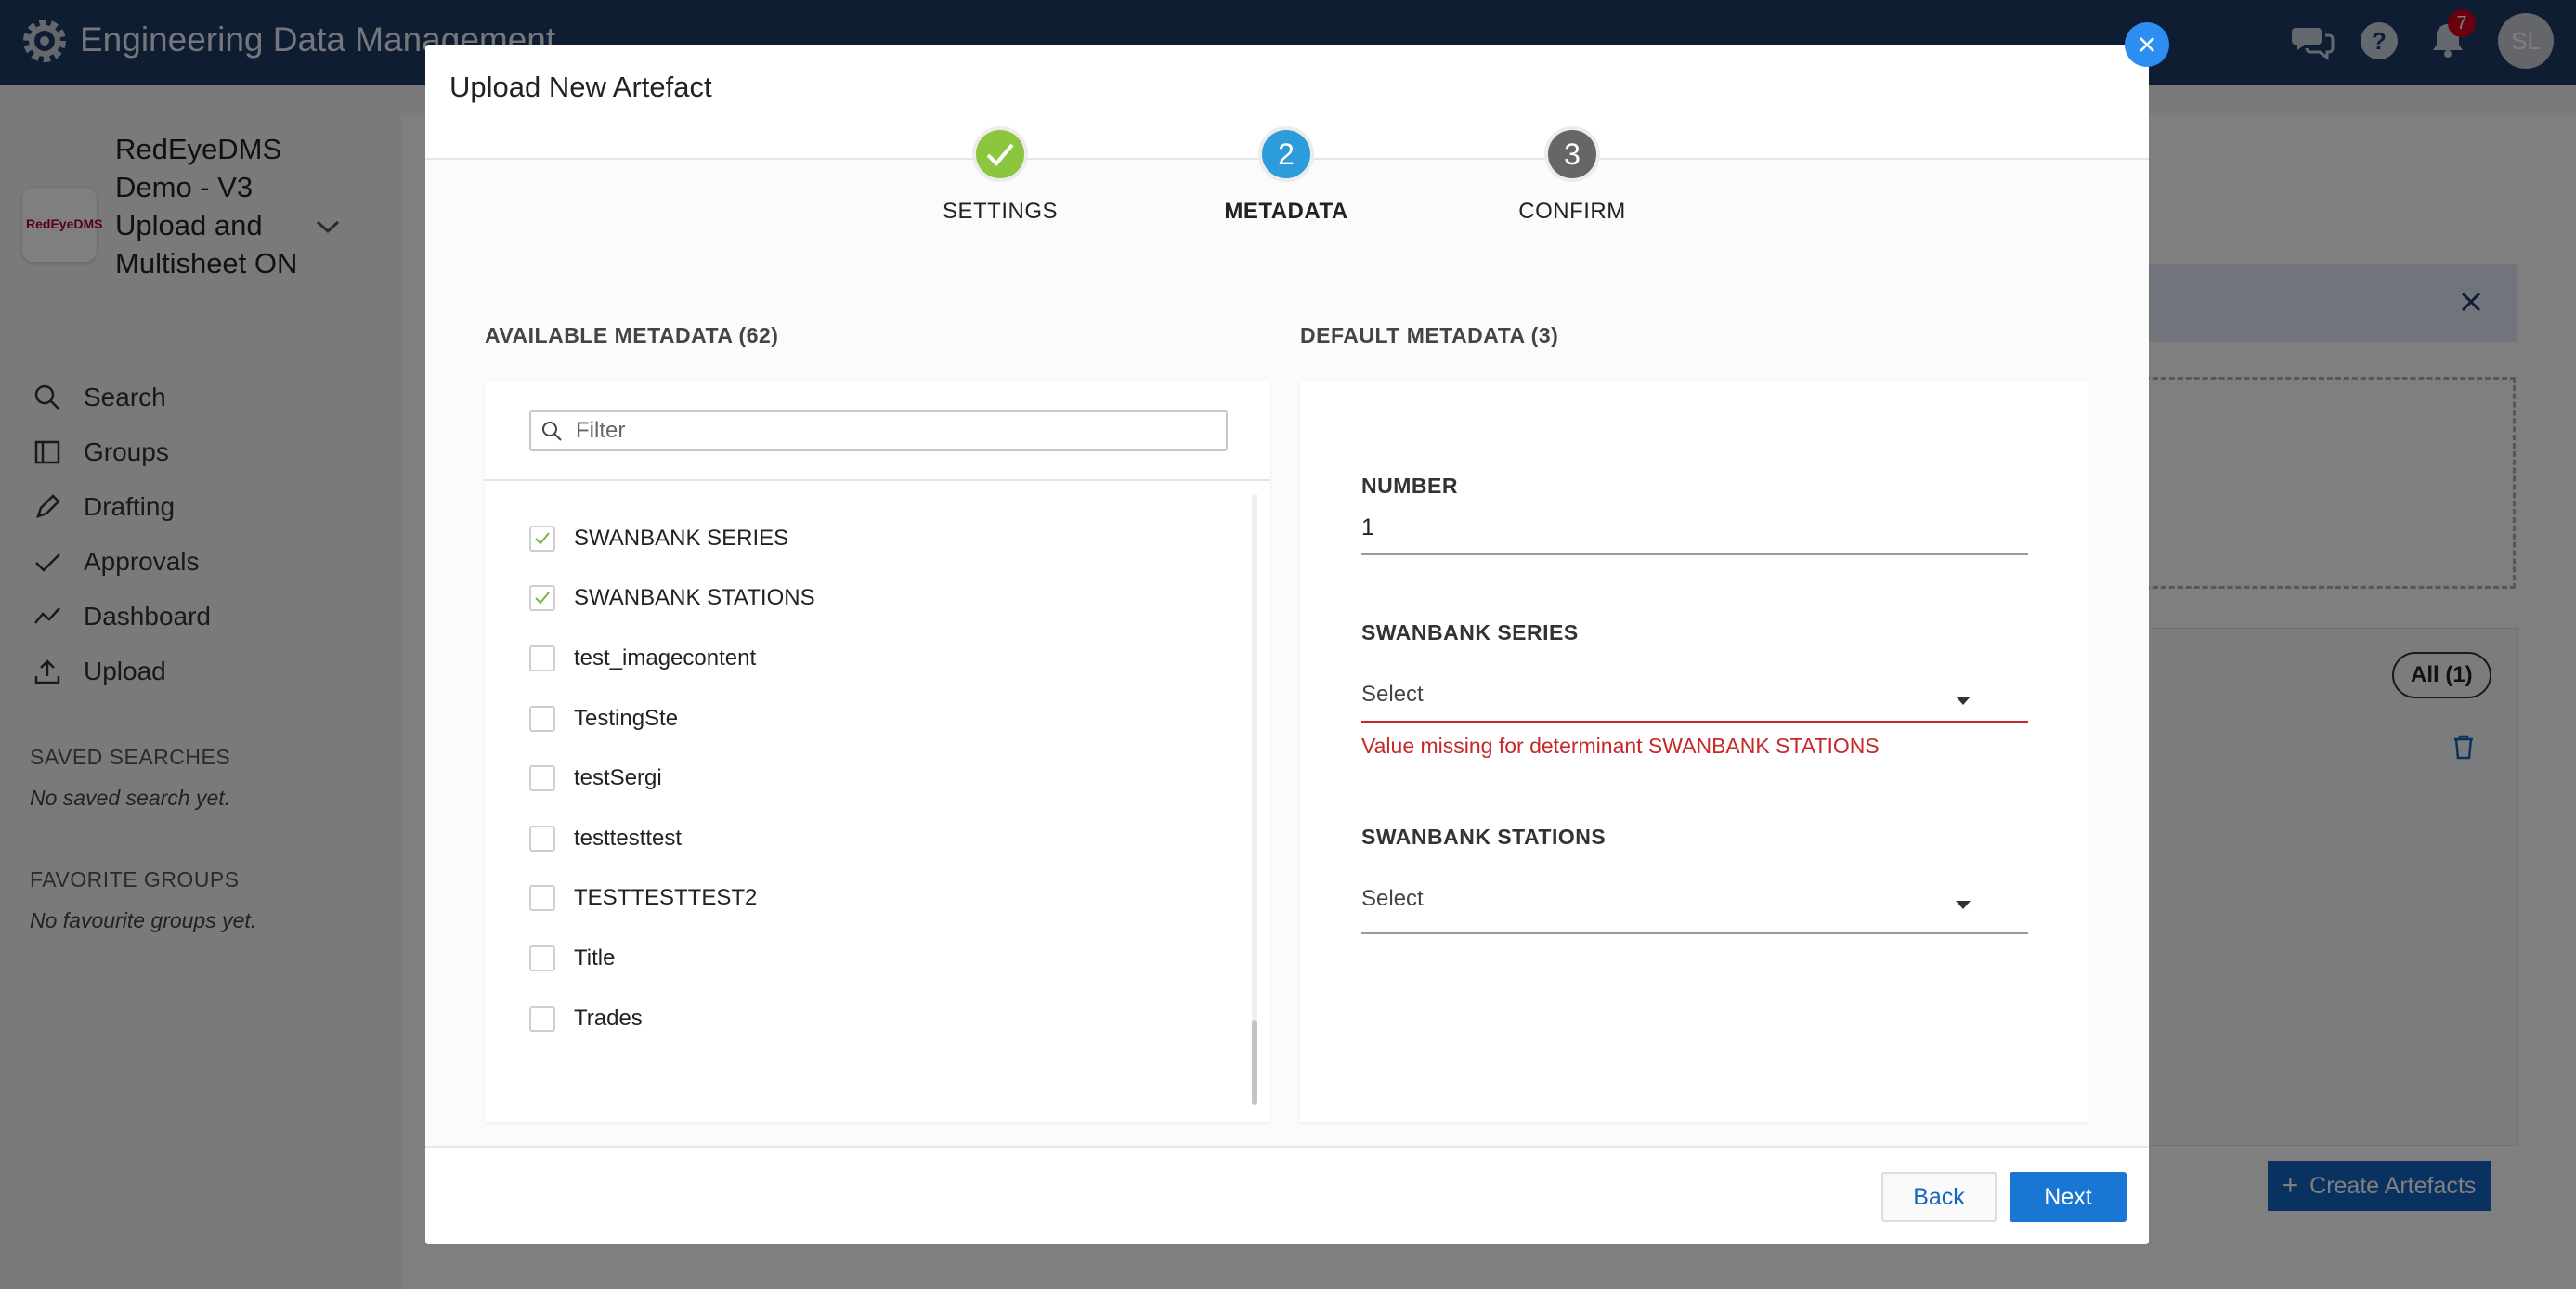 The height and width of the screenshot is (1289, 2576). Describe the element at coordinates (1429, 335) in the screenshot. I see `default-metadata-title: DEFAULT METADATA (3)` at that location.